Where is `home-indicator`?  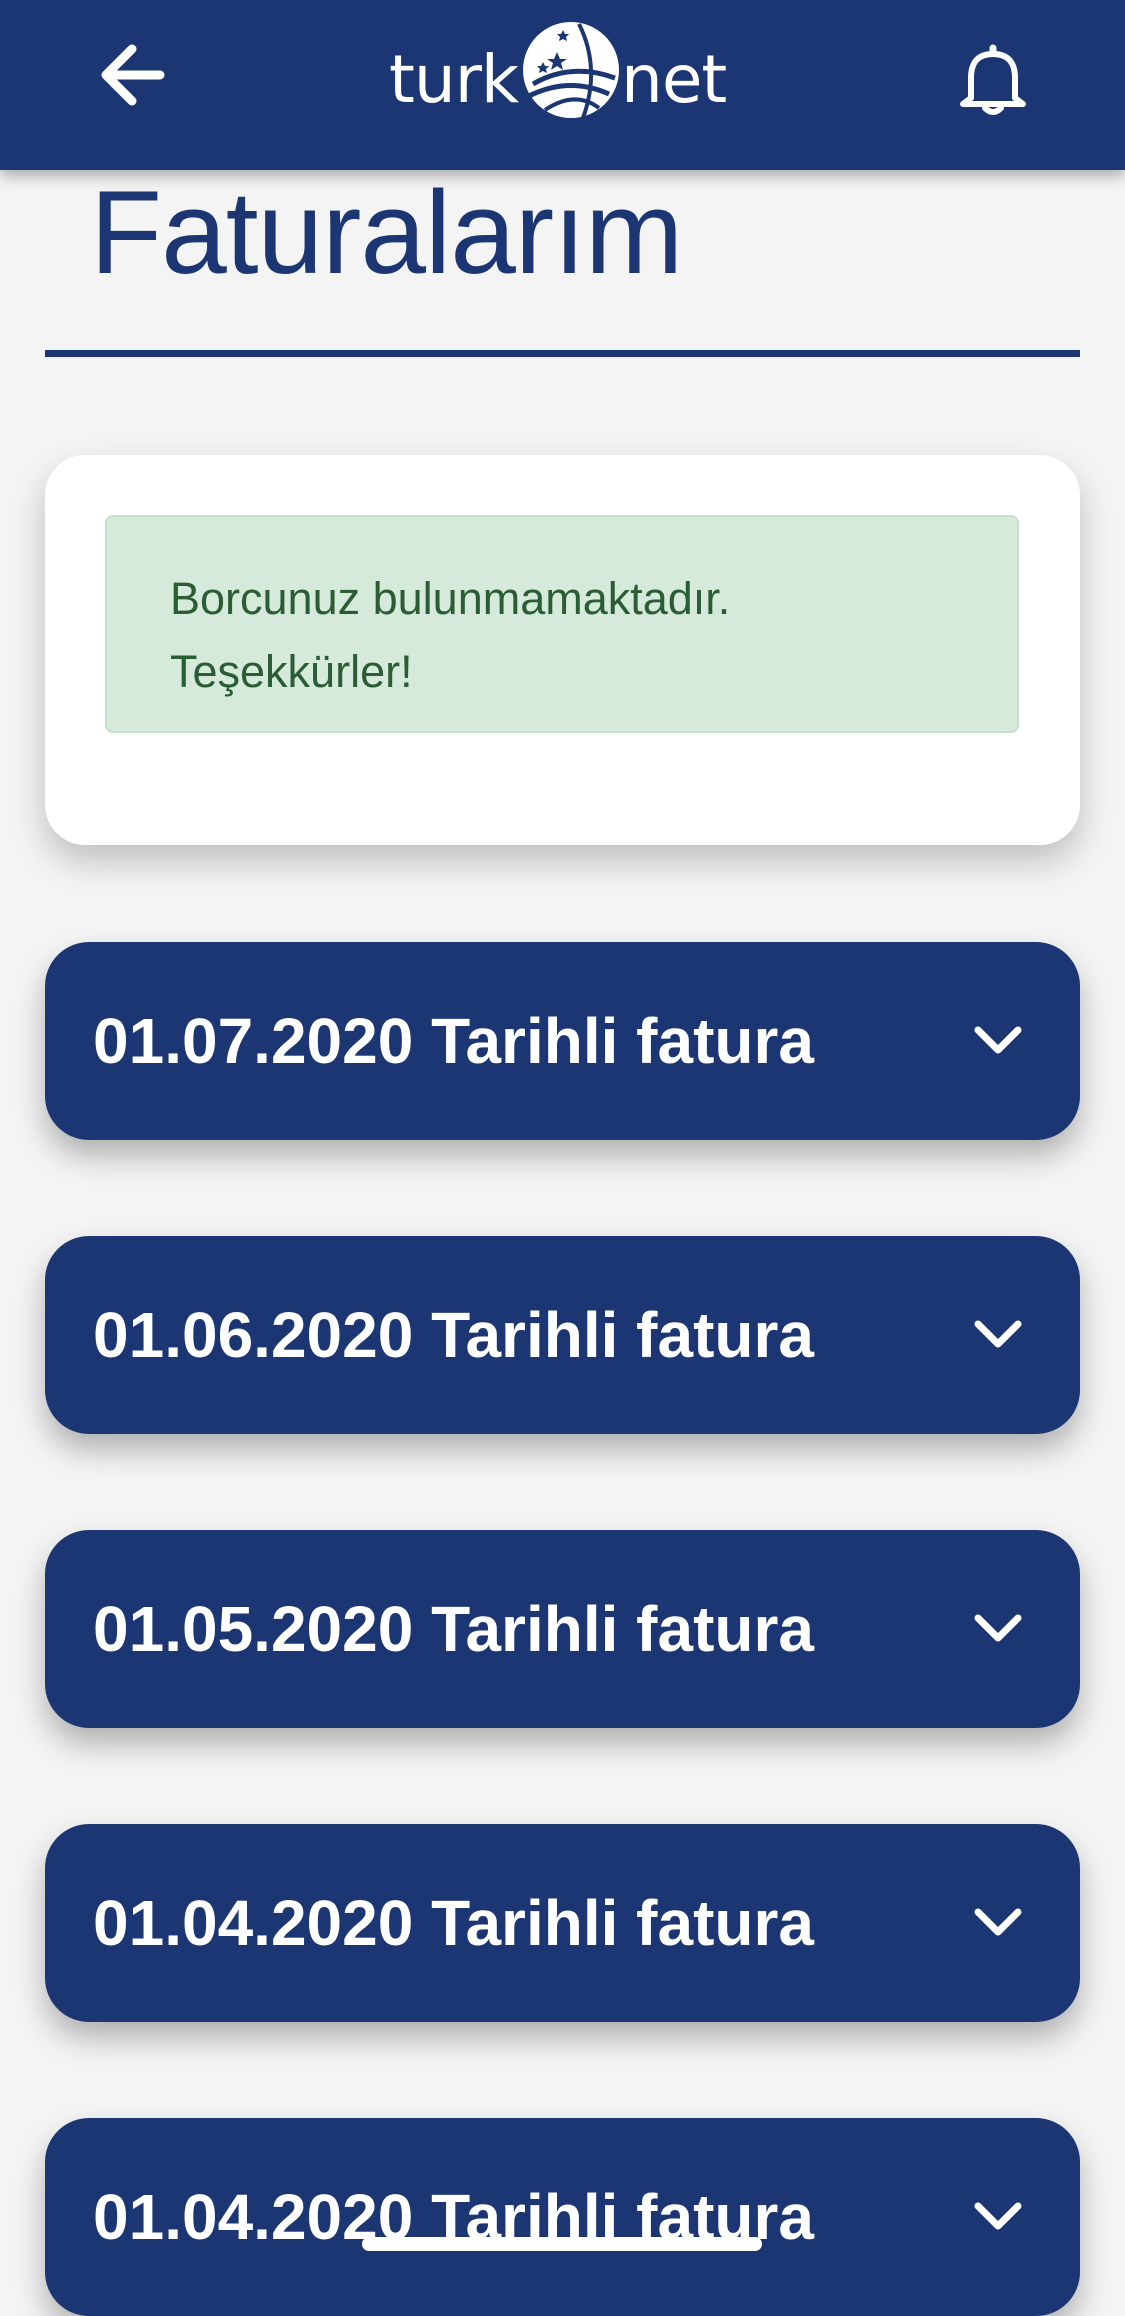 home-indicator is located at coordinates (562, 2244).